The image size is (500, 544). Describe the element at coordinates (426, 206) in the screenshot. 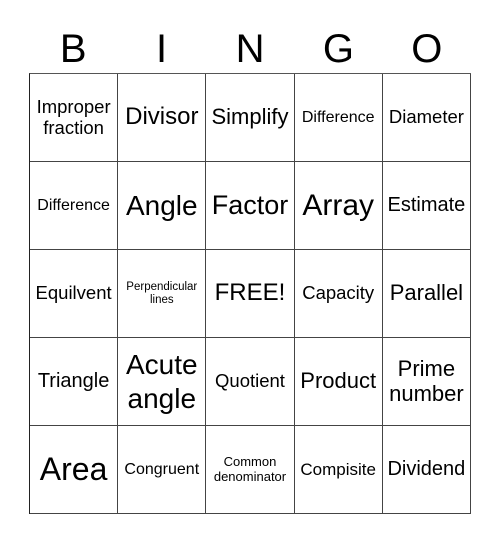

I see `bingo-cell: Estimate` at that location.